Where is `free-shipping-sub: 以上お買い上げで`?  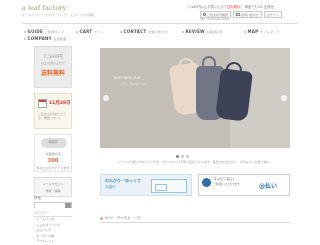 free-shipping-sub: 以上お買い上げで is located at coordinates (52, 63).